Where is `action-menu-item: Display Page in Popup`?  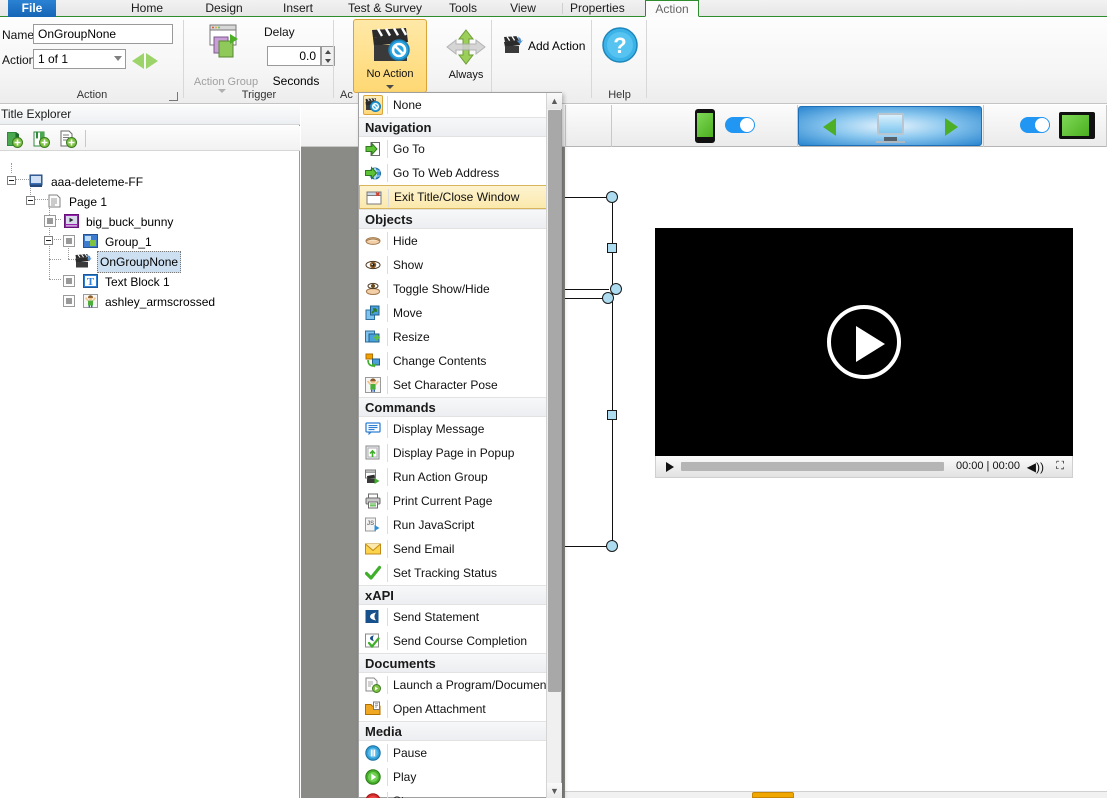
action-menu-item: Display Page in Popup is located at coordinates (453, 453).